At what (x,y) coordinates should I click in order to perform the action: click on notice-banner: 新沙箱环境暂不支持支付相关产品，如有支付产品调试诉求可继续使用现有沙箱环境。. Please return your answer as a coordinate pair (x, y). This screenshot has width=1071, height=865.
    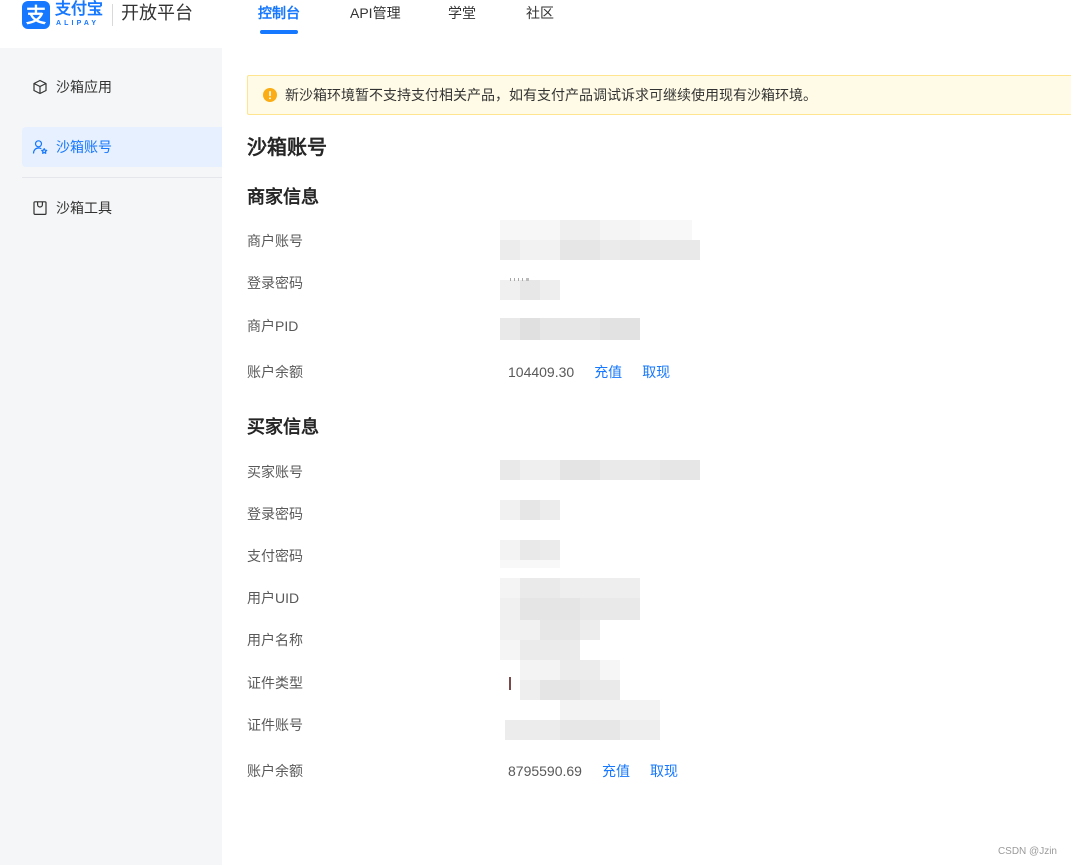
    Looking at the image, I should click on (659, 95).